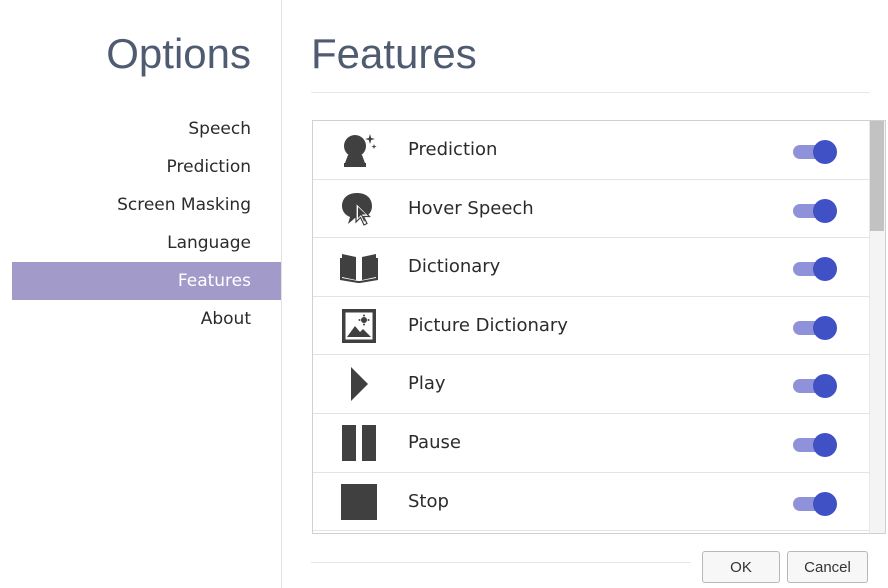 The height and width of the screenshot is (588, 888). Describe the element at coordinates (394, 53) in the screenshot. I see `page-title: Features` at that location.